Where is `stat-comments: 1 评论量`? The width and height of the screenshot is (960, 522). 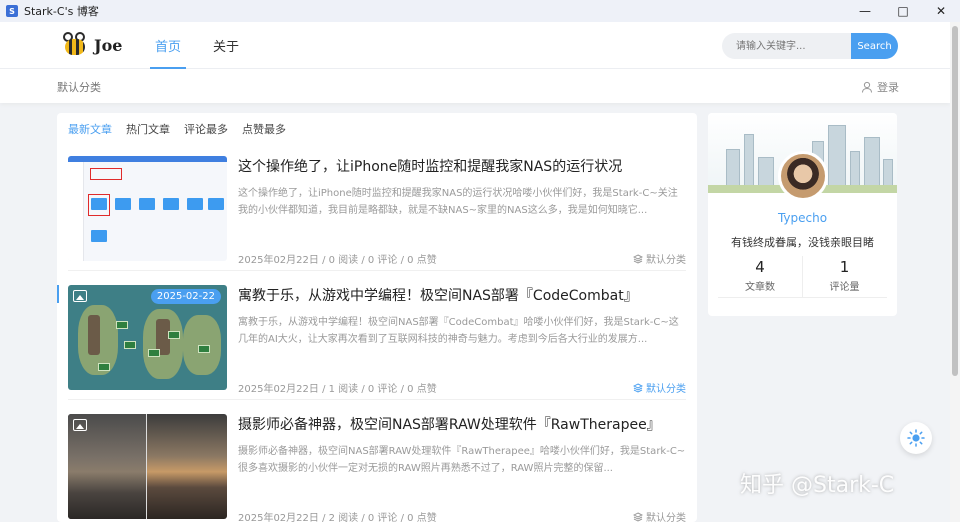 stat-comments: 1 评论量 is located at coordinates (844, 276).